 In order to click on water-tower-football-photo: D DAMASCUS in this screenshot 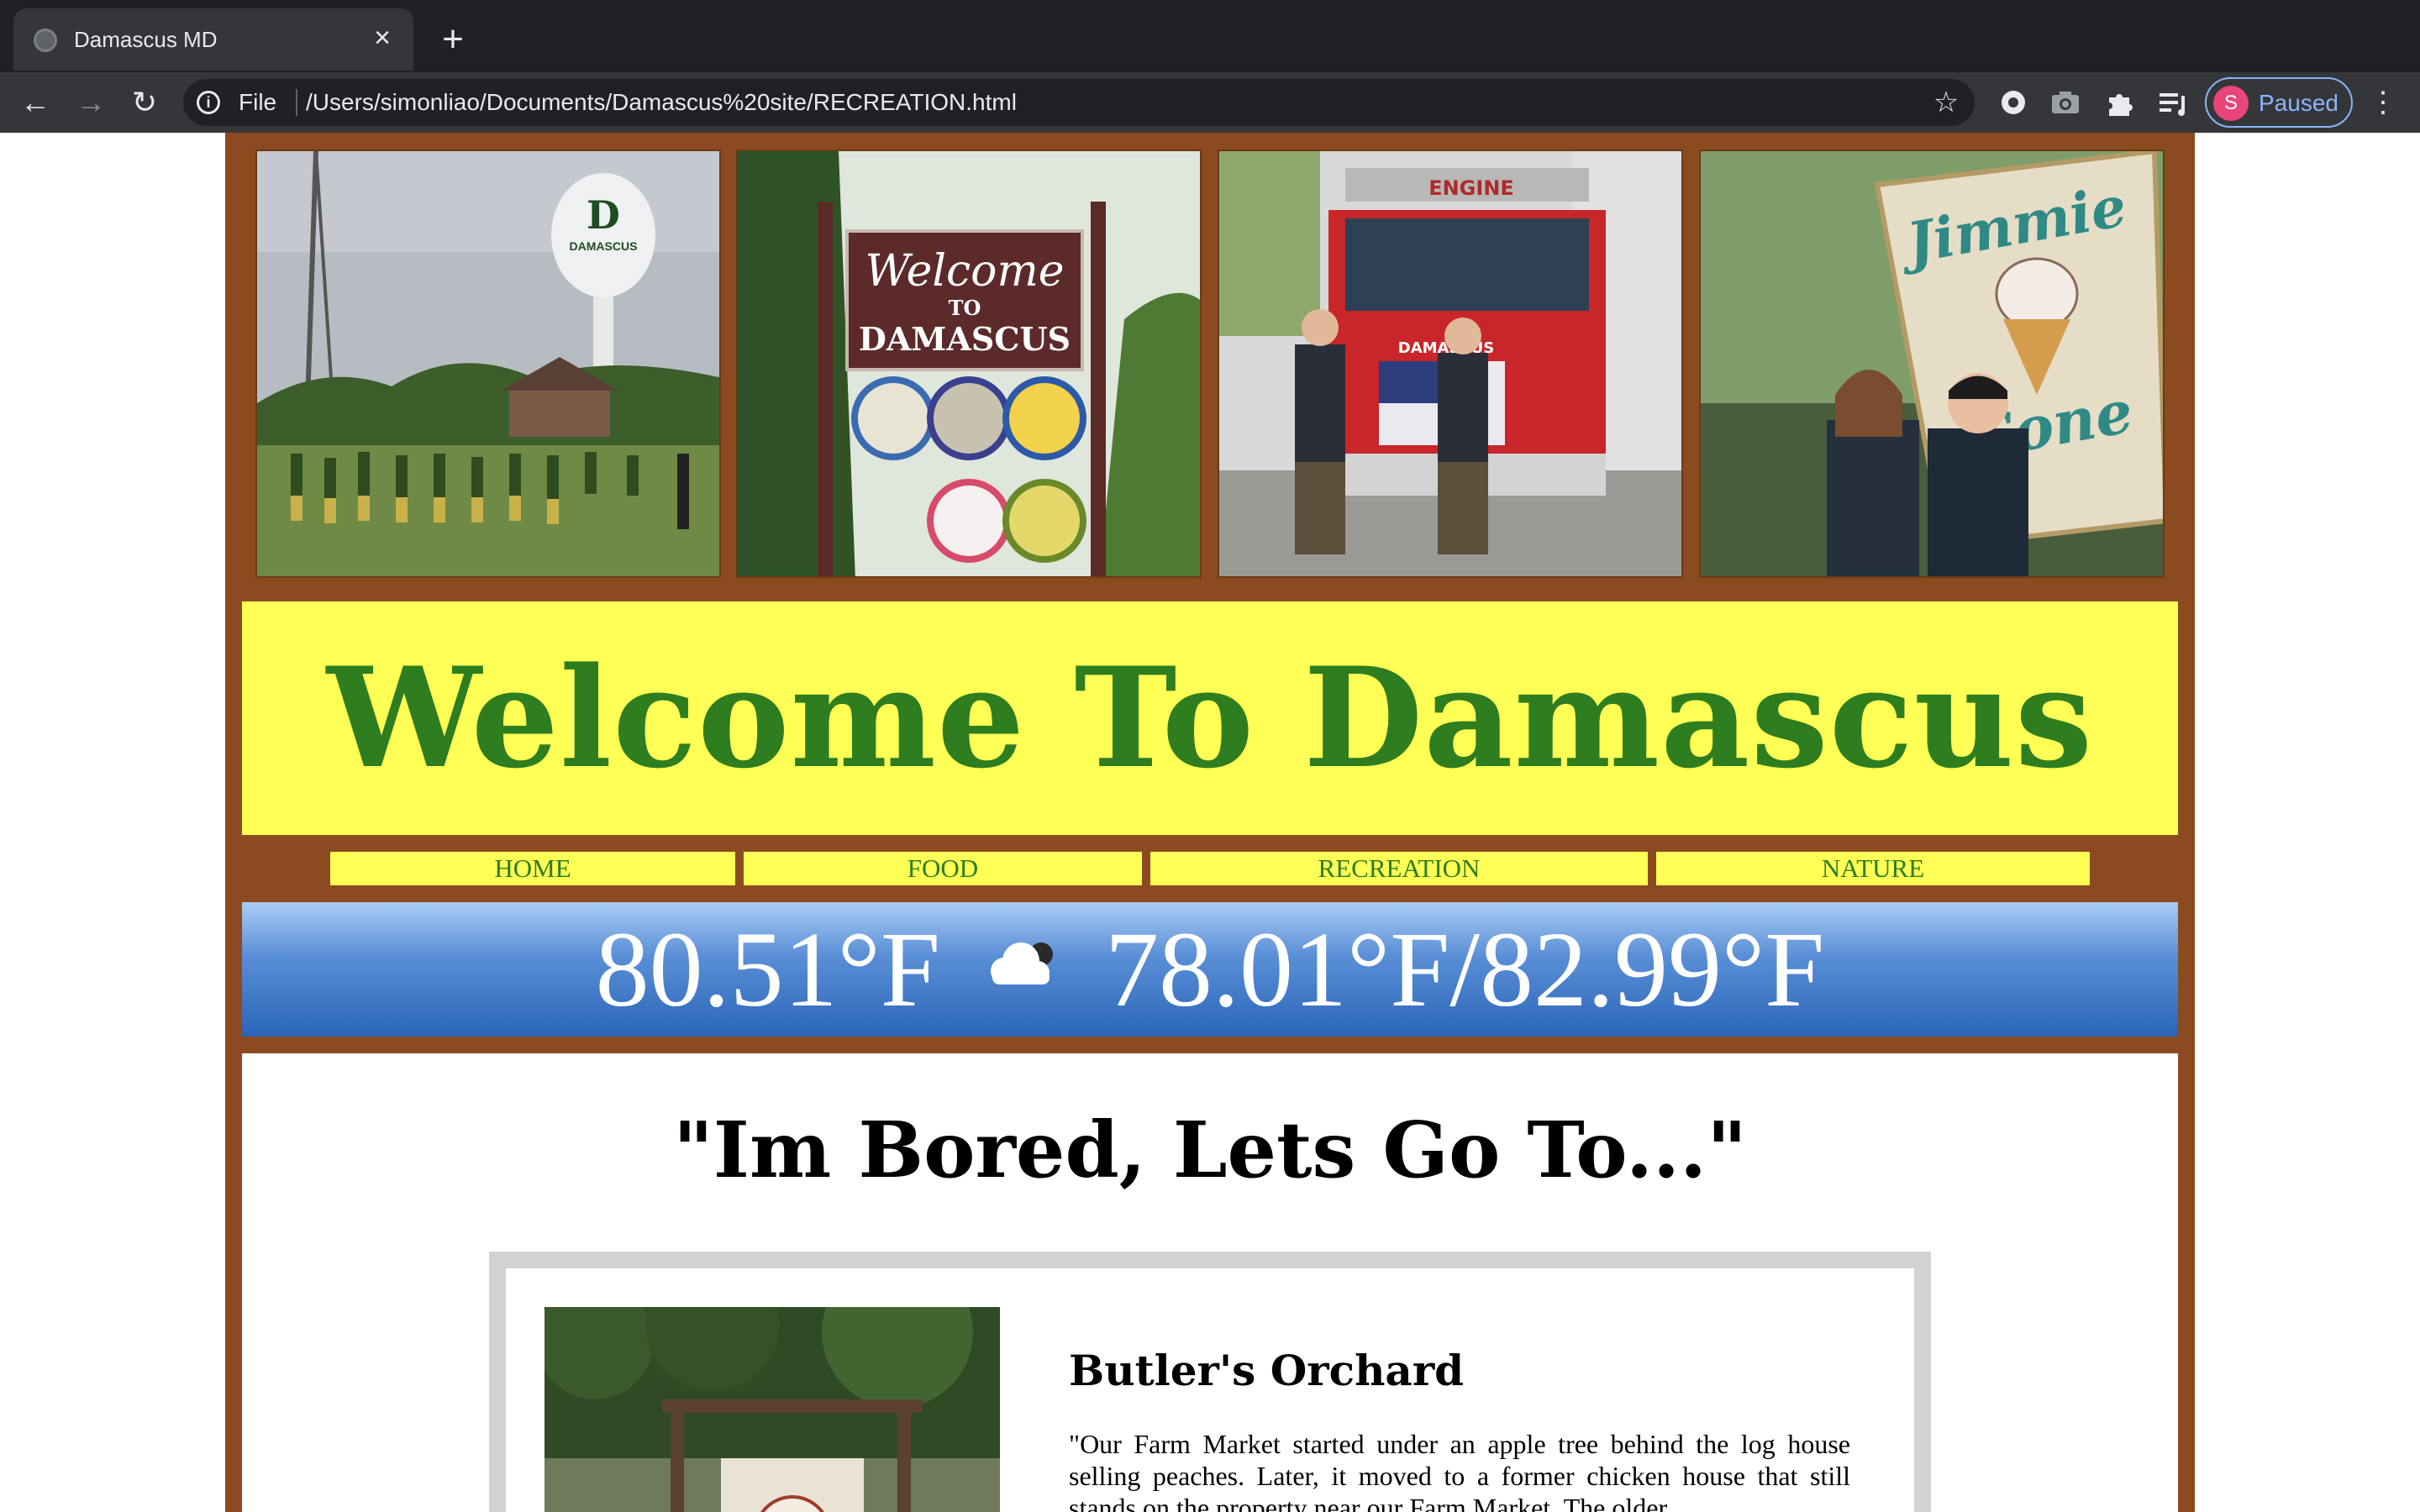, I will do `click(488, 364)`.